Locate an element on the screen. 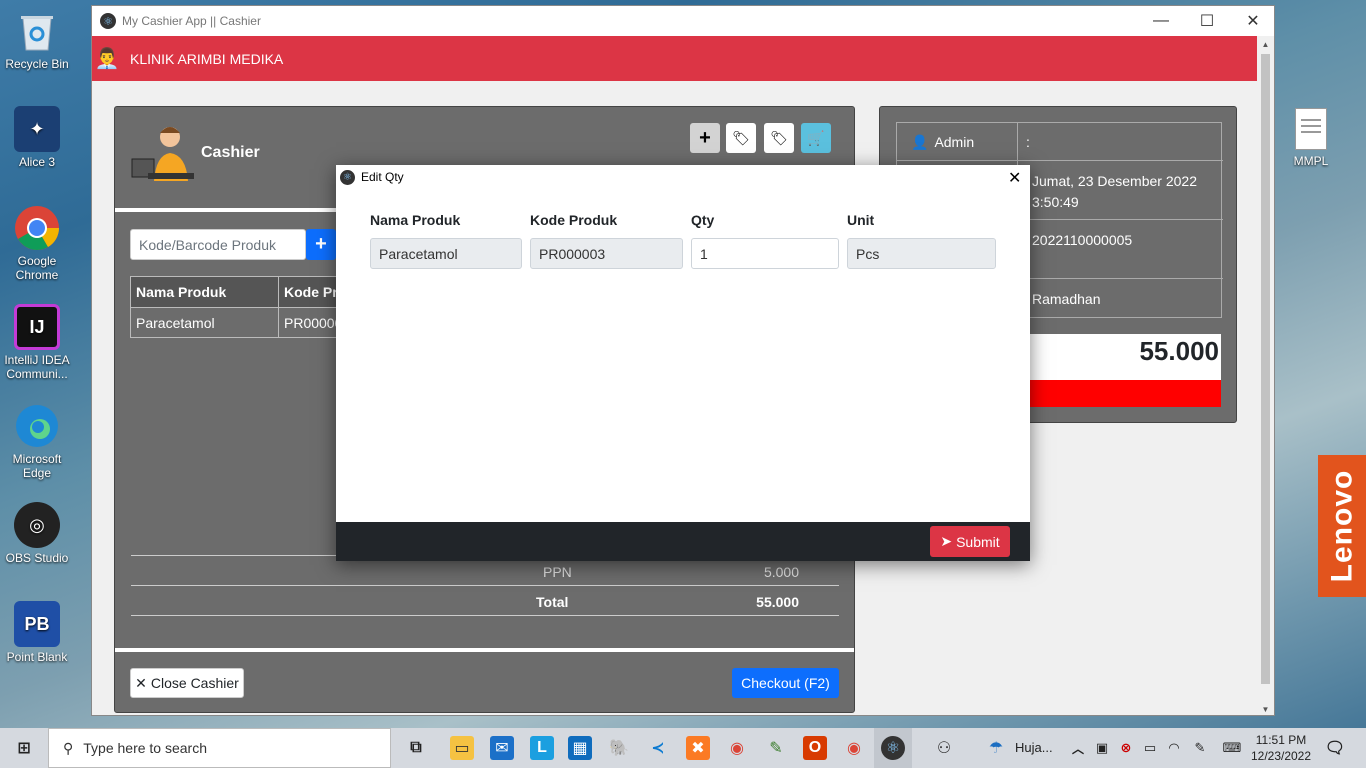 The height and width of the screenshot is (768, 1366). network-error-icon: ⊗ is located at coordinates (1126, 748).